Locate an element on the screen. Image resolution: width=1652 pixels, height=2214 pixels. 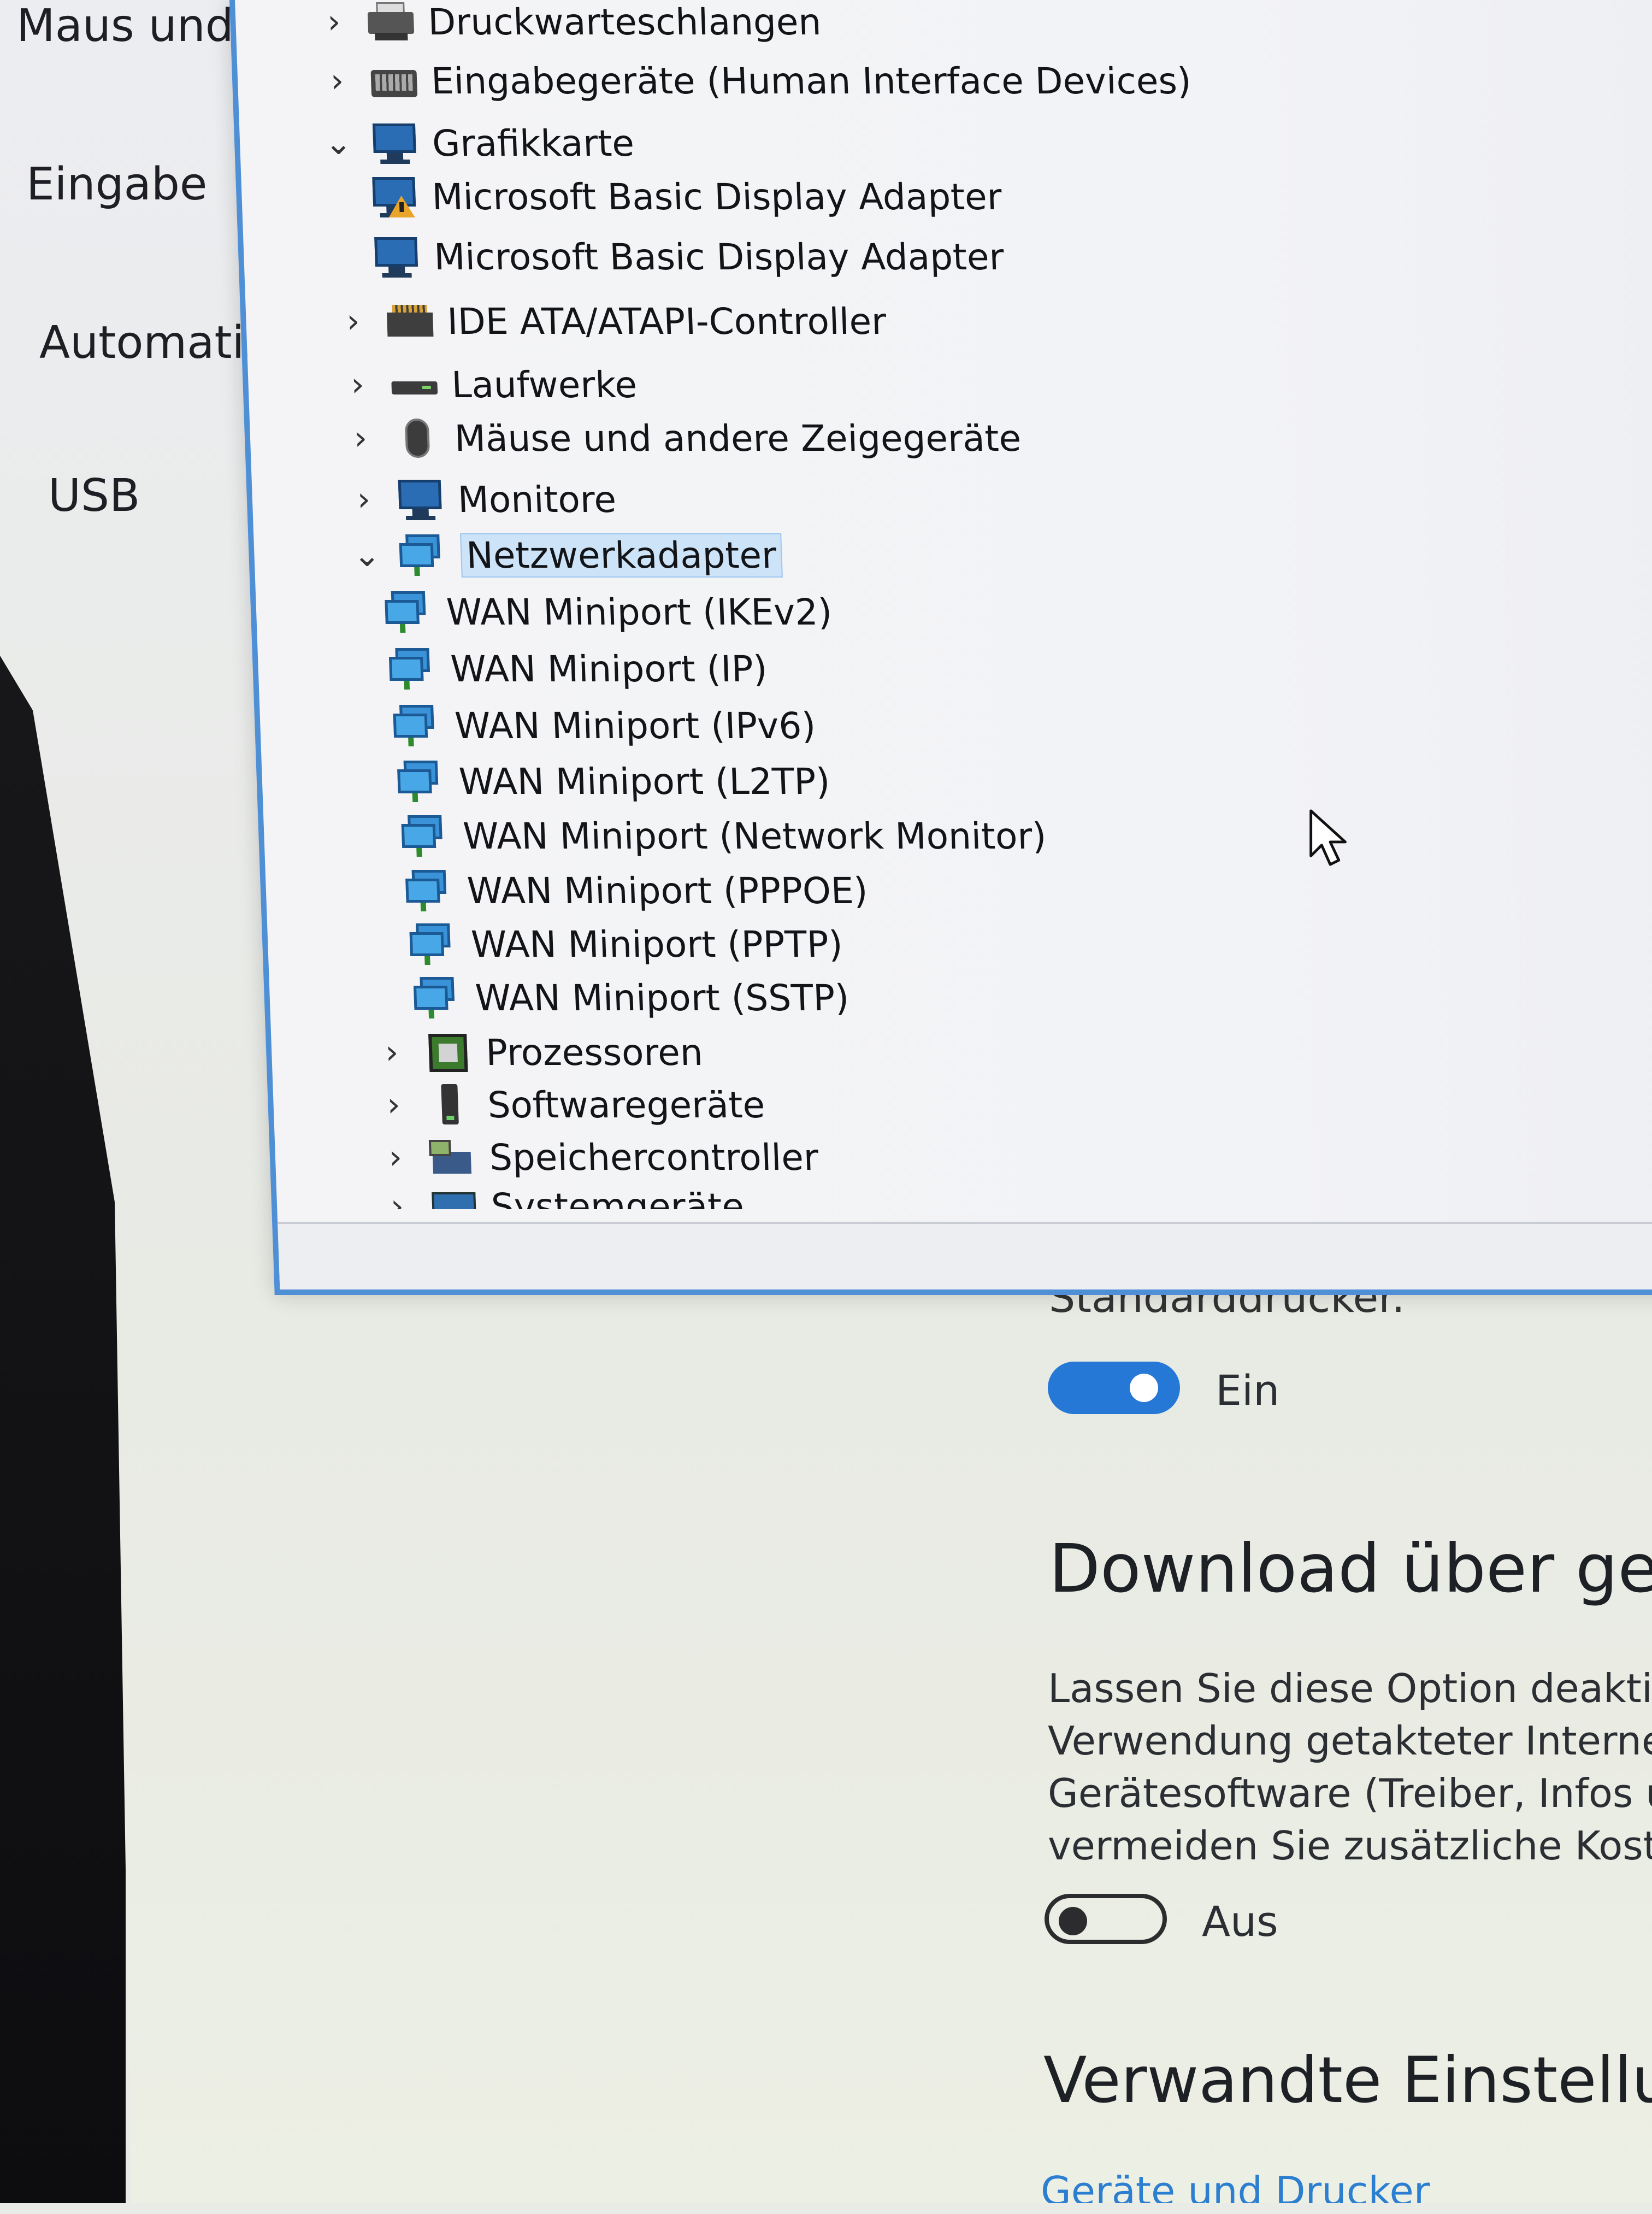
tree-item-label: Systemgeräte is located at coordinates (617, 1206).